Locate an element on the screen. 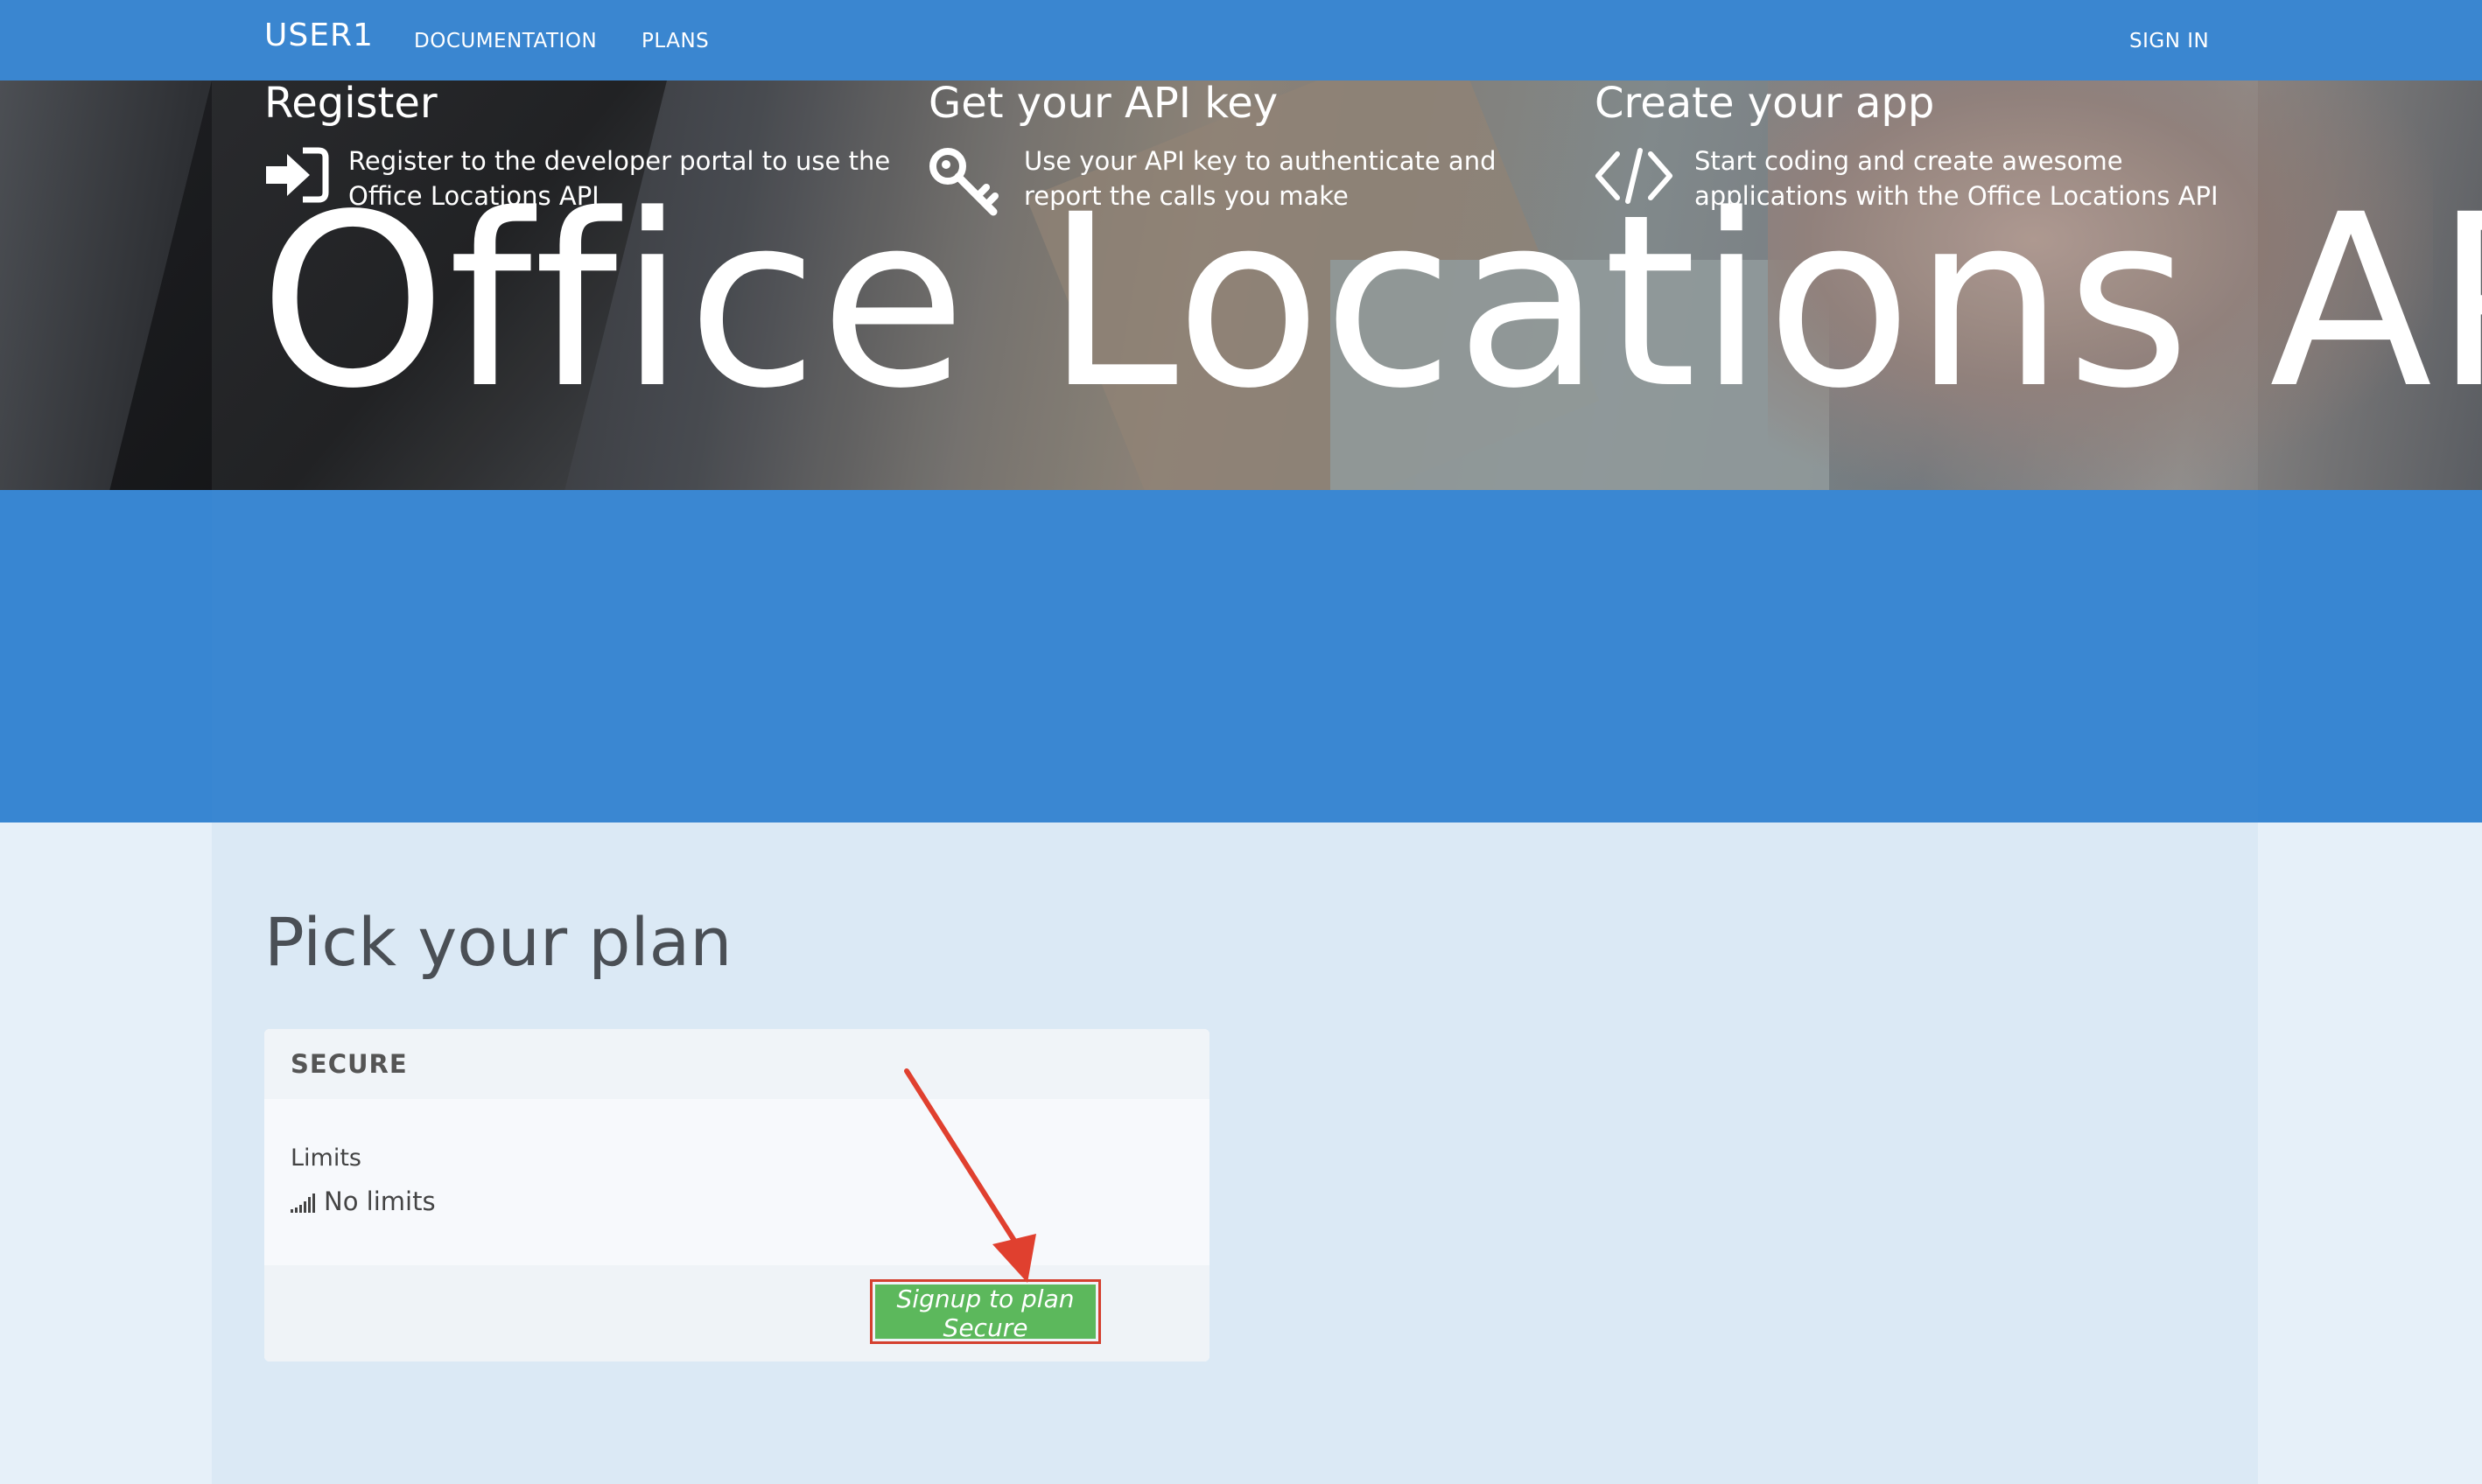  limits-row: No limits is located at coordinates (363, 1201).